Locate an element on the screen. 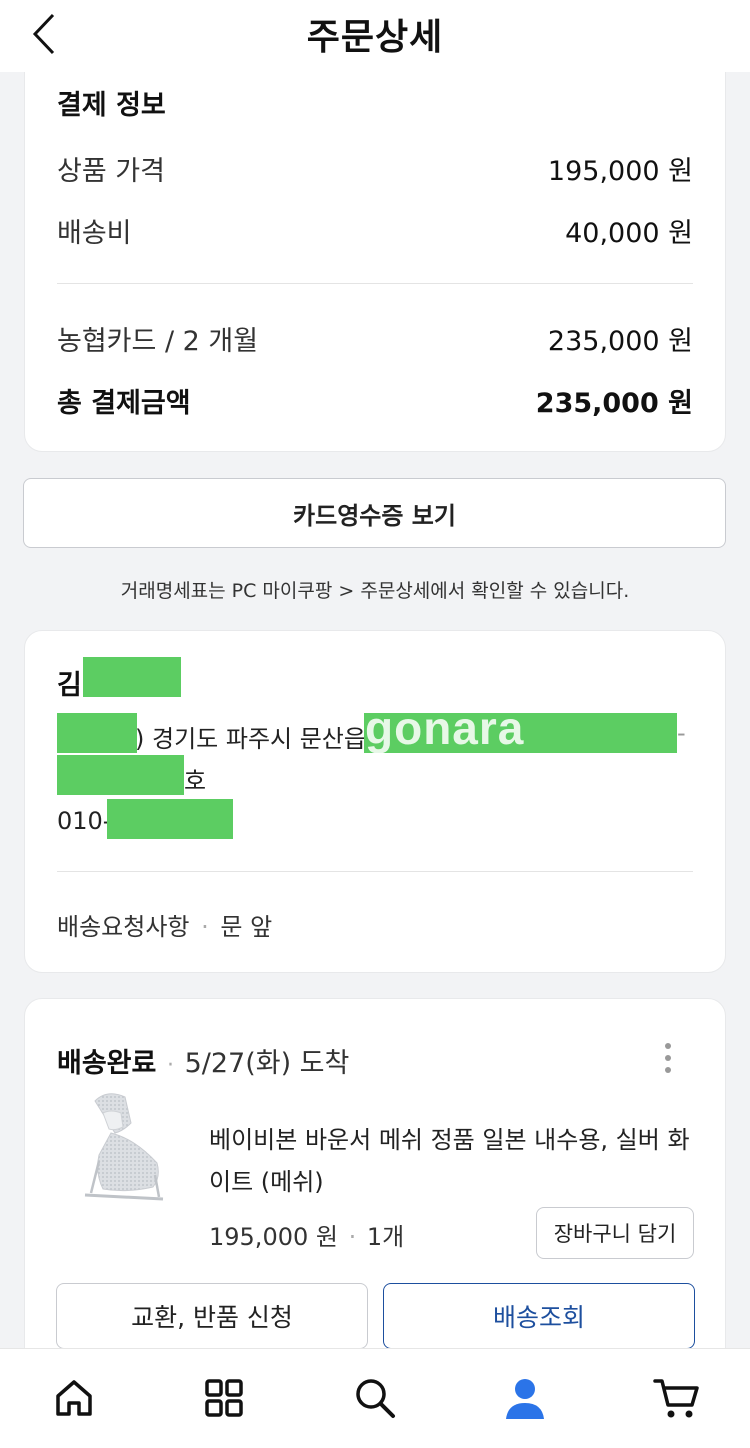 The height and width of the screenshot is (1448, 750). bottom-tab-bar is located at coordinates (375, 1398).